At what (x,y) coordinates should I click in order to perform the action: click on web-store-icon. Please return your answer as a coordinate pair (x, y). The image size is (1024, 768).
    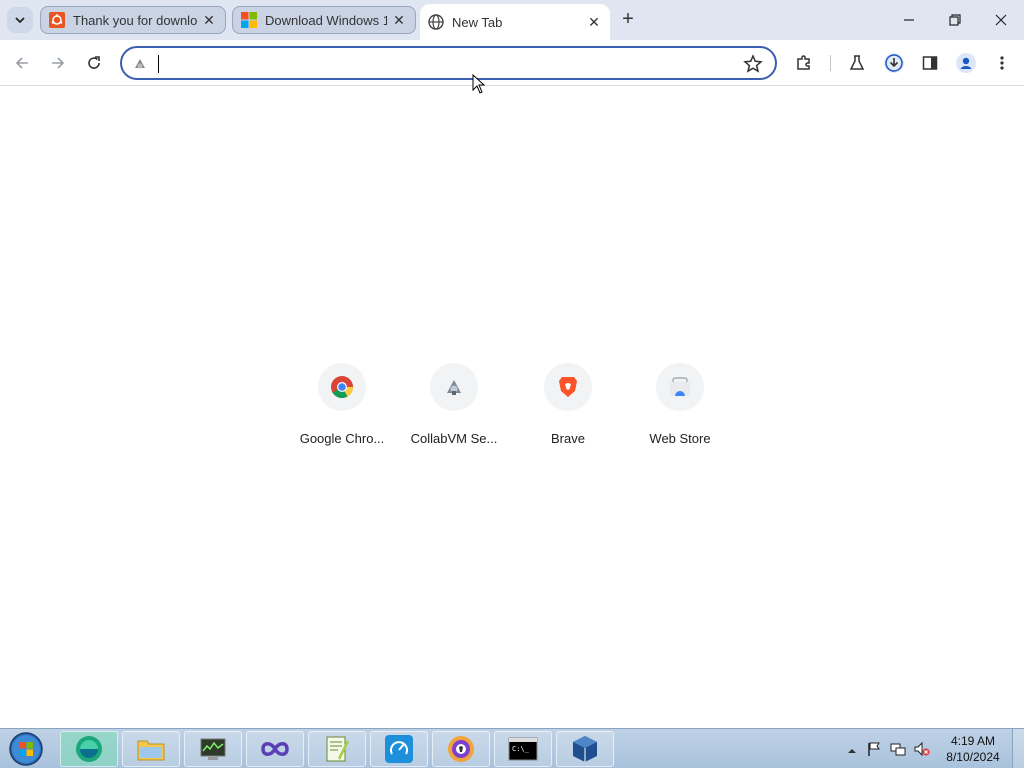
    Looking at the image, I should click on (680, 386).